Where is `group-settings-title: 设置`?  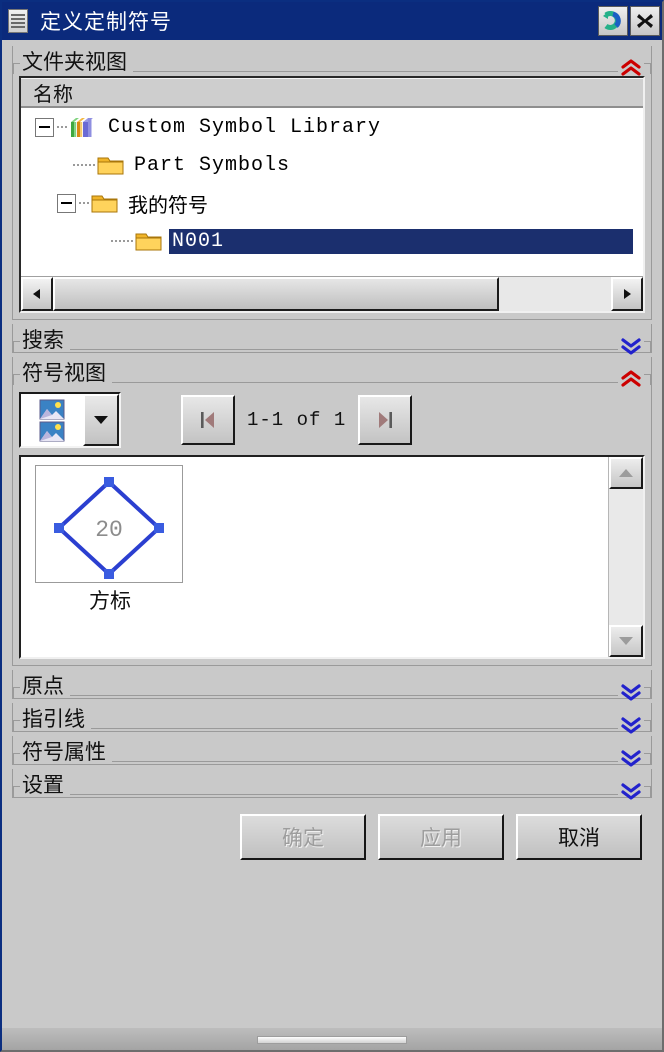
group-settings-title: 设置 is located at coordinates (43, 785).